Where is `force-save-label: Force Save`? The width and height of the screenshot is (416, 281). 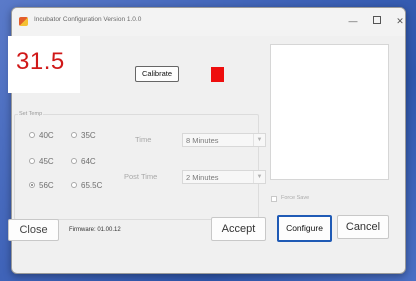 force-save-label: Force Save is located at coordinates (295, 198).